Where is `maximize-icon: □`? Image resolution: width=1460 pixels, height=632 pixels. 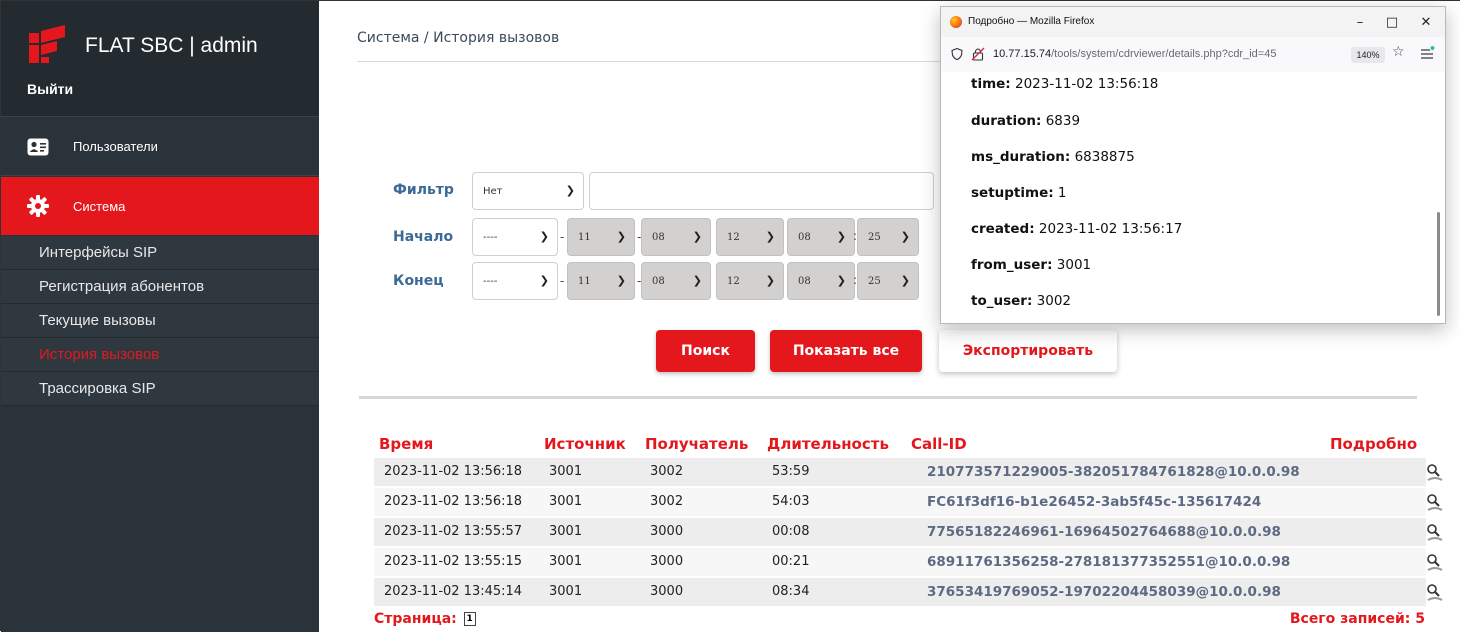 maximize-icon: □ is located at coordinates (1392, 22).